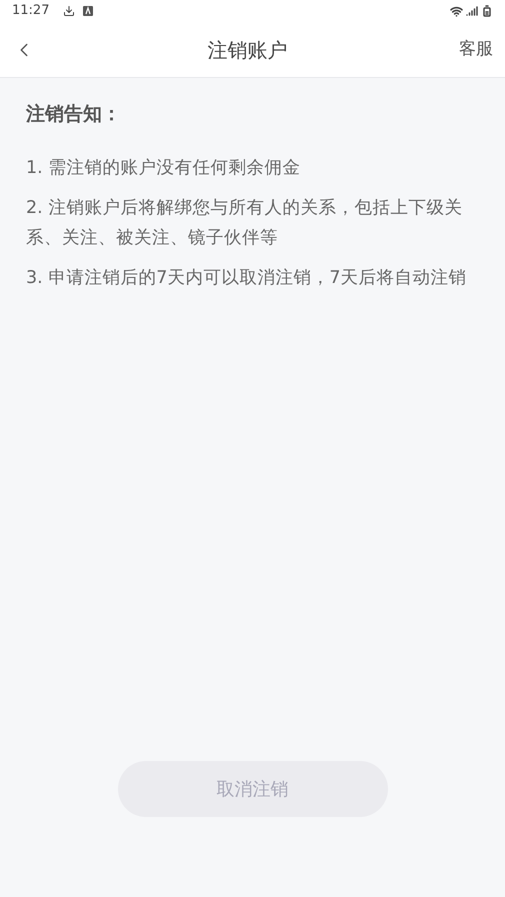 This screenshot has height=897, width=505. Describe the element at coordinates (164, 168) in the screenshot. I see `notice-item: 1. 需注销的账户没有任何剩余佣金` at that location.